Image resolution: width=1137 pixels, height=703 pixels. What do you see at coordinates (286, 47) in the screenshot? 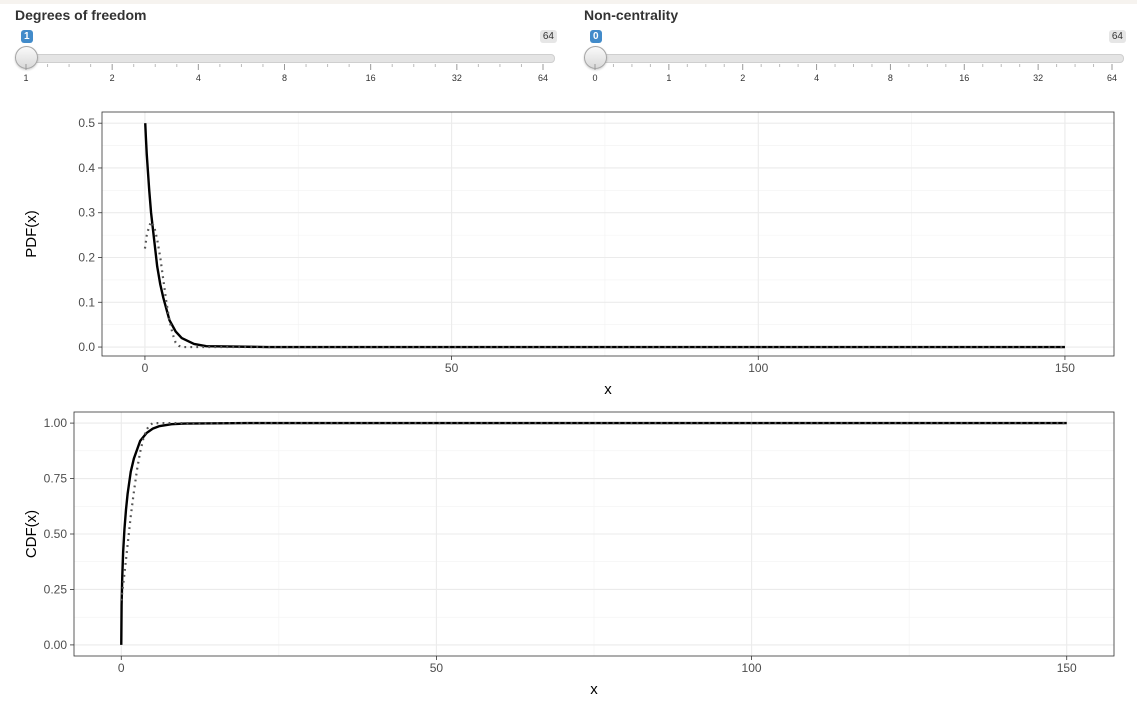
I see `degrees-of-freedom-slider: Degrees of freedom 1 64 1 2 4 8 16 32 64` at bounding box center [286, 47].